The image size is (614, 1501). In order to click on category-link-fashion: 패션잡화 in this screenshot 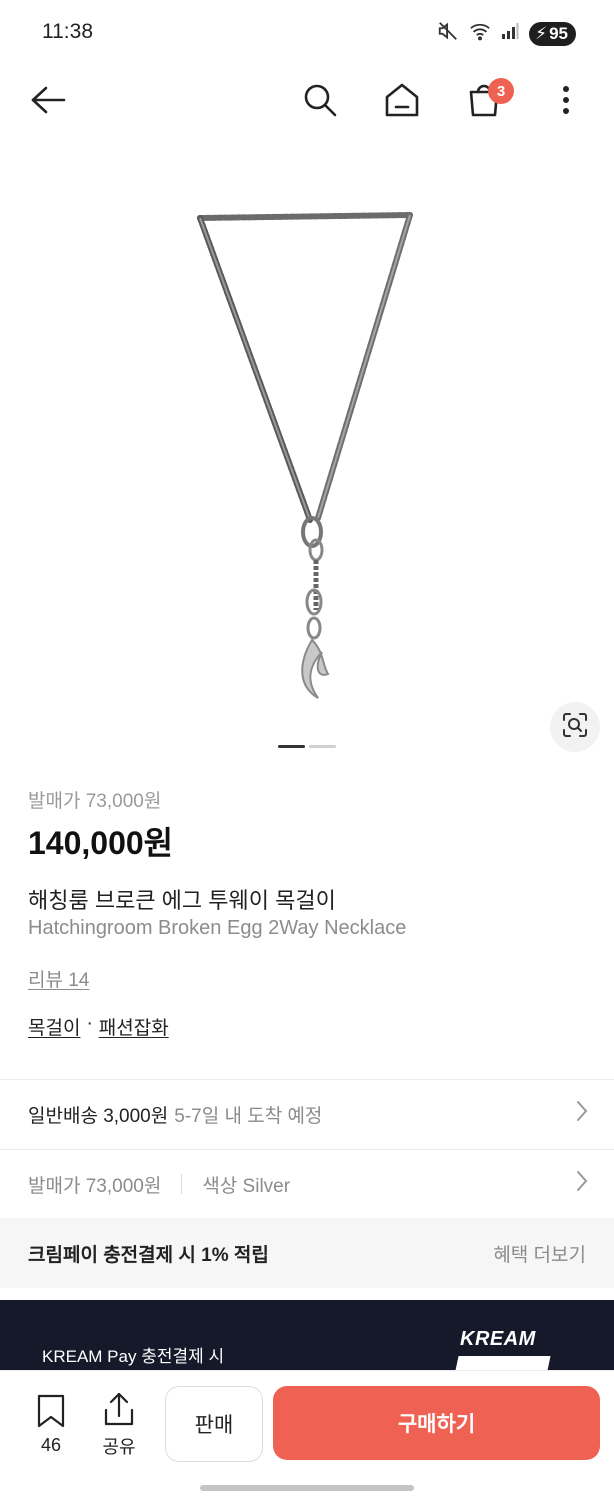, I will do `click(134, 1026)`.